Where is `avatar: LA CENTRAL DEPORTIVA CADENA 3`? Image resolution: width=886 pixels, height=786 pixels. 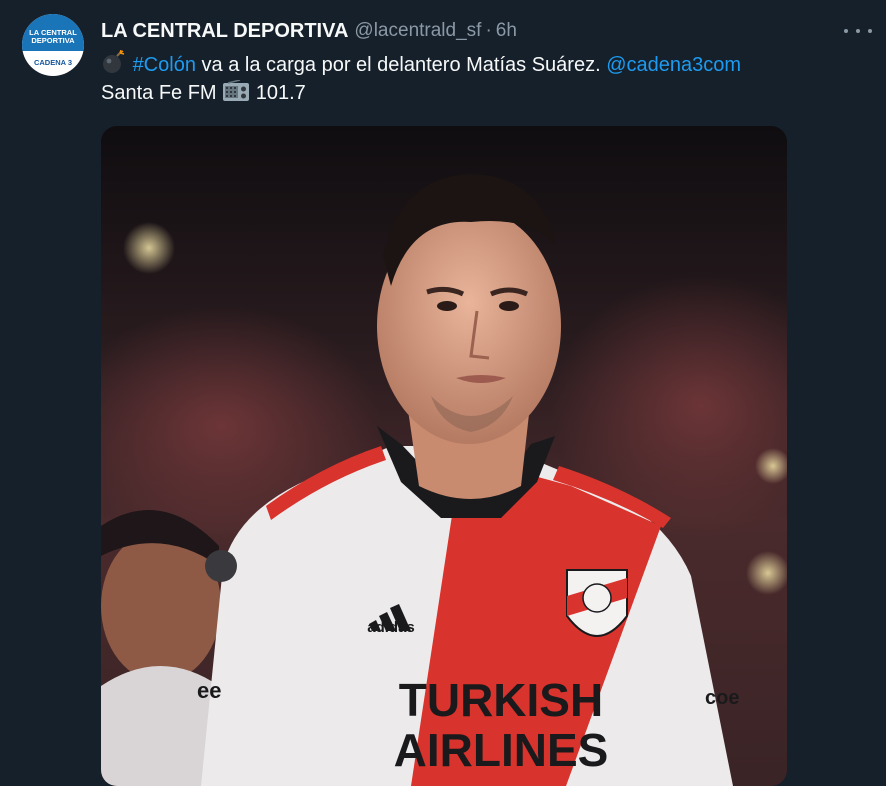 avatar: LA CENTRAL DEPORTIVA CADENA 3 is located at coordinates (53, 45).